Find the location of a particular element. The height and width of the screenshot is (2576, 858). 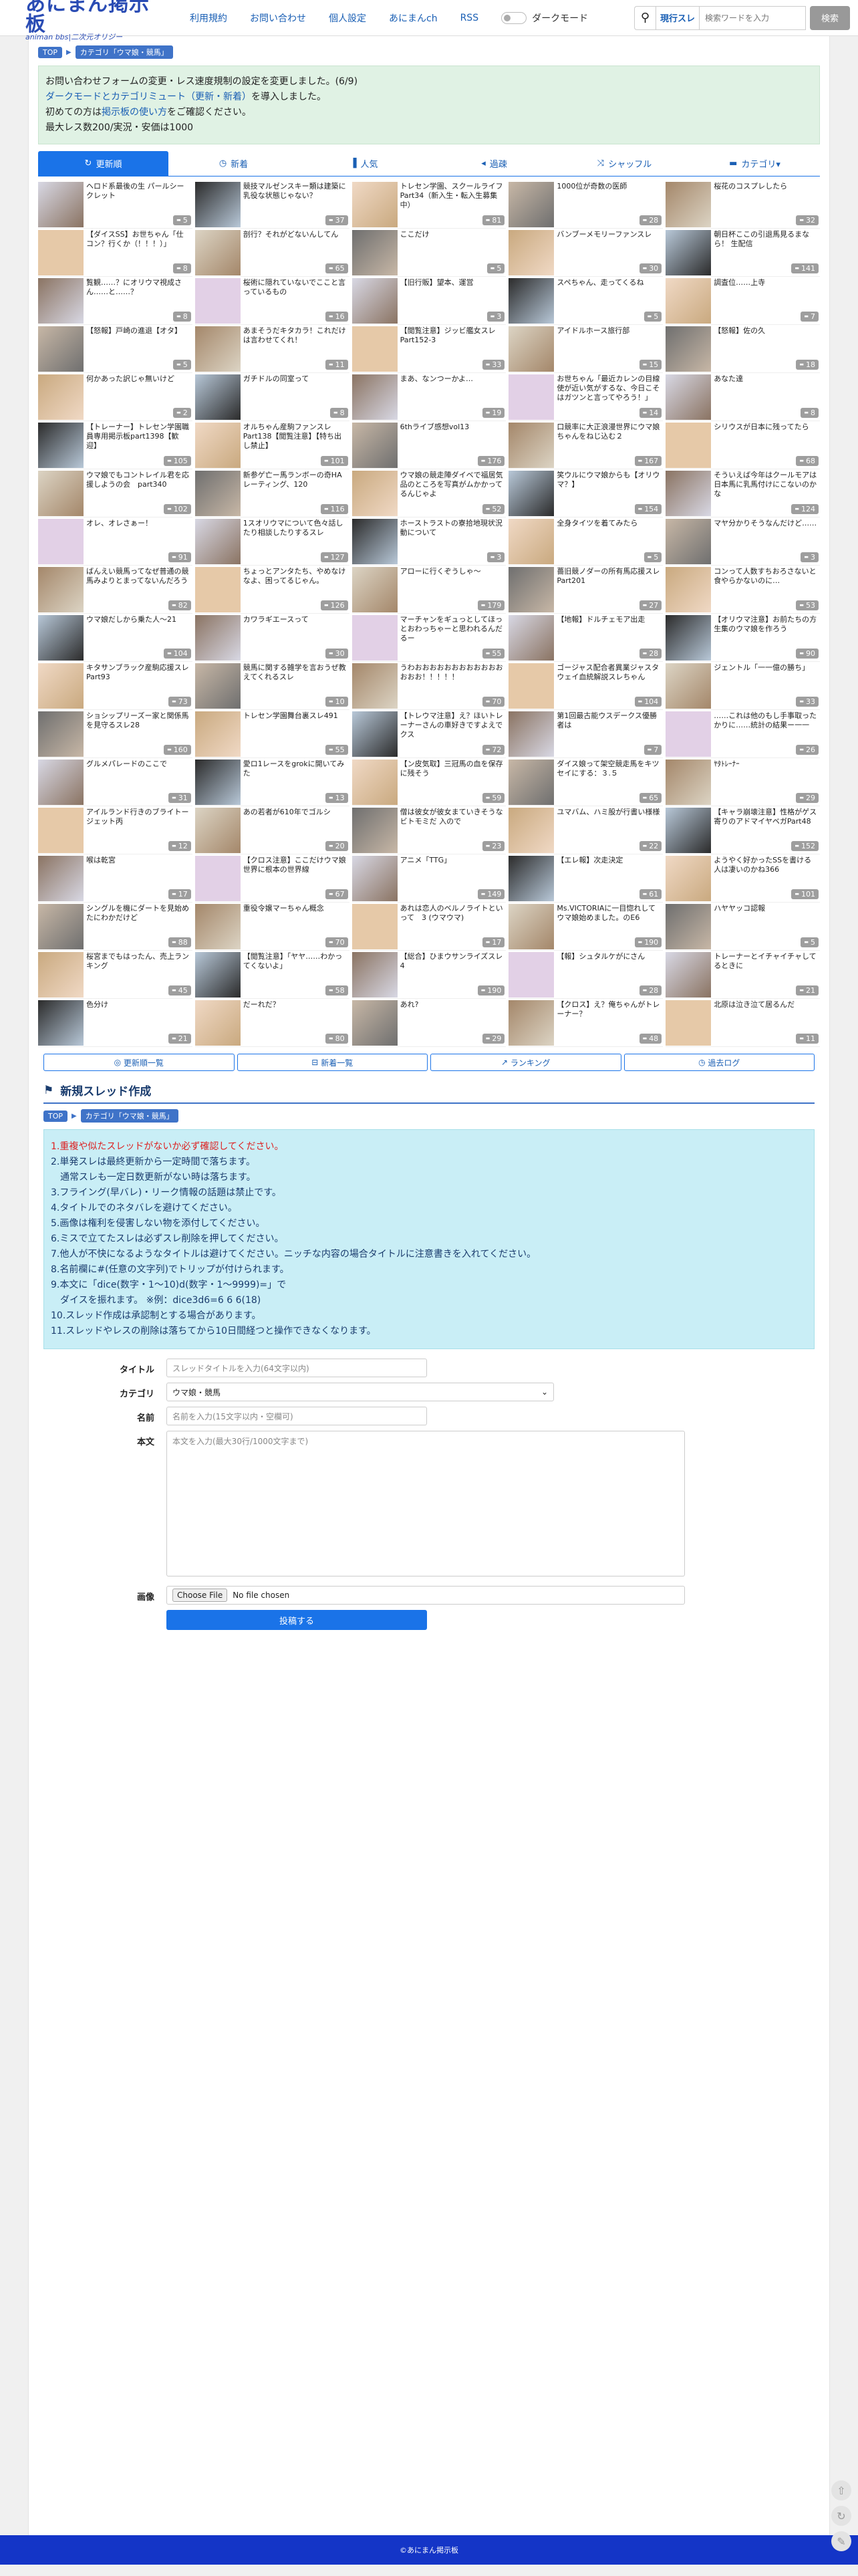

thread-title: 【閲覧注意】「ヤヤ……わかってくないよ」 is located at coordinates (295, 970).